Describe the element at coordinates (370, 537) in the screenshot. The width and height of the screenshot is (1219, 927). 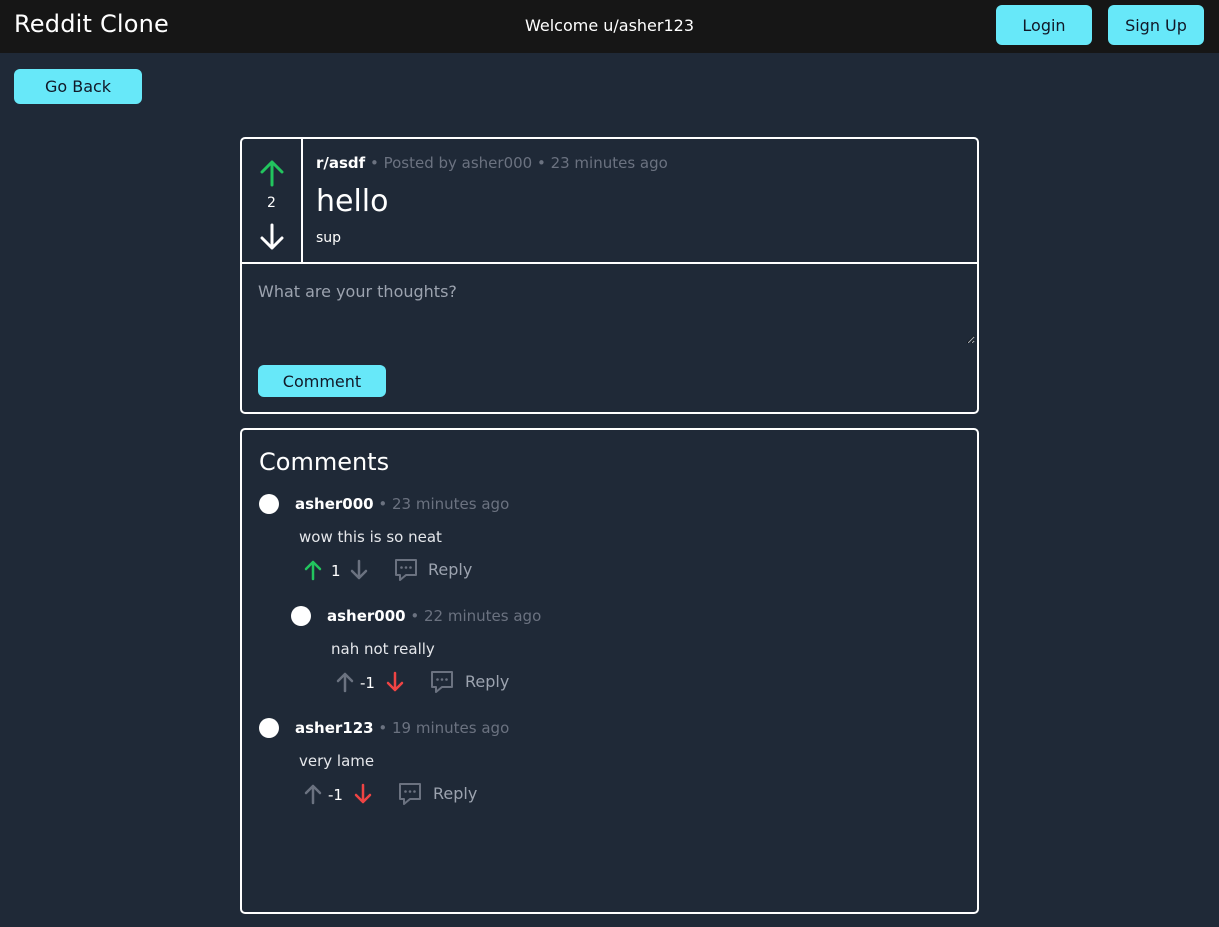
I see `comment-text: wow this is so neat` at that location.